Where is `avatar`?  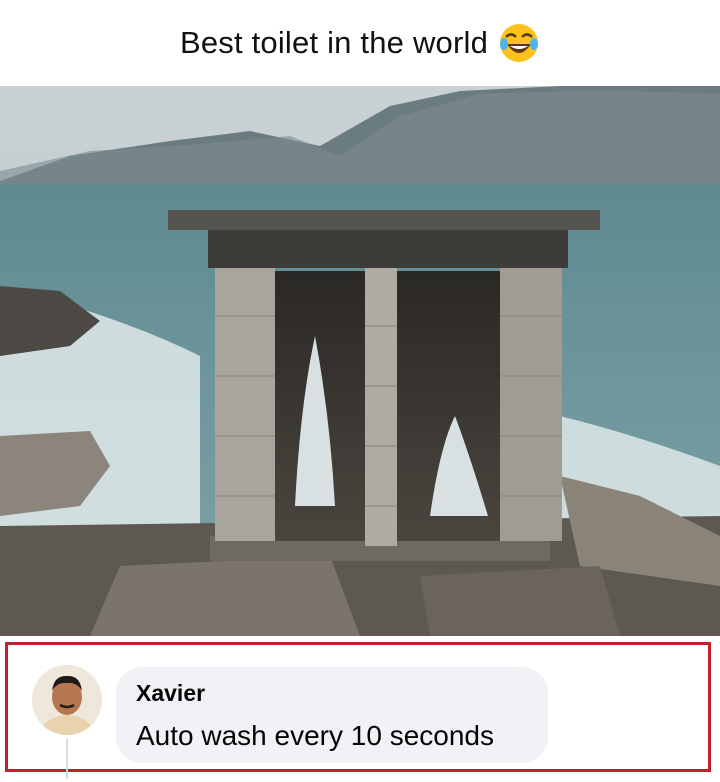
avatar is located at coordinates (67, 700).